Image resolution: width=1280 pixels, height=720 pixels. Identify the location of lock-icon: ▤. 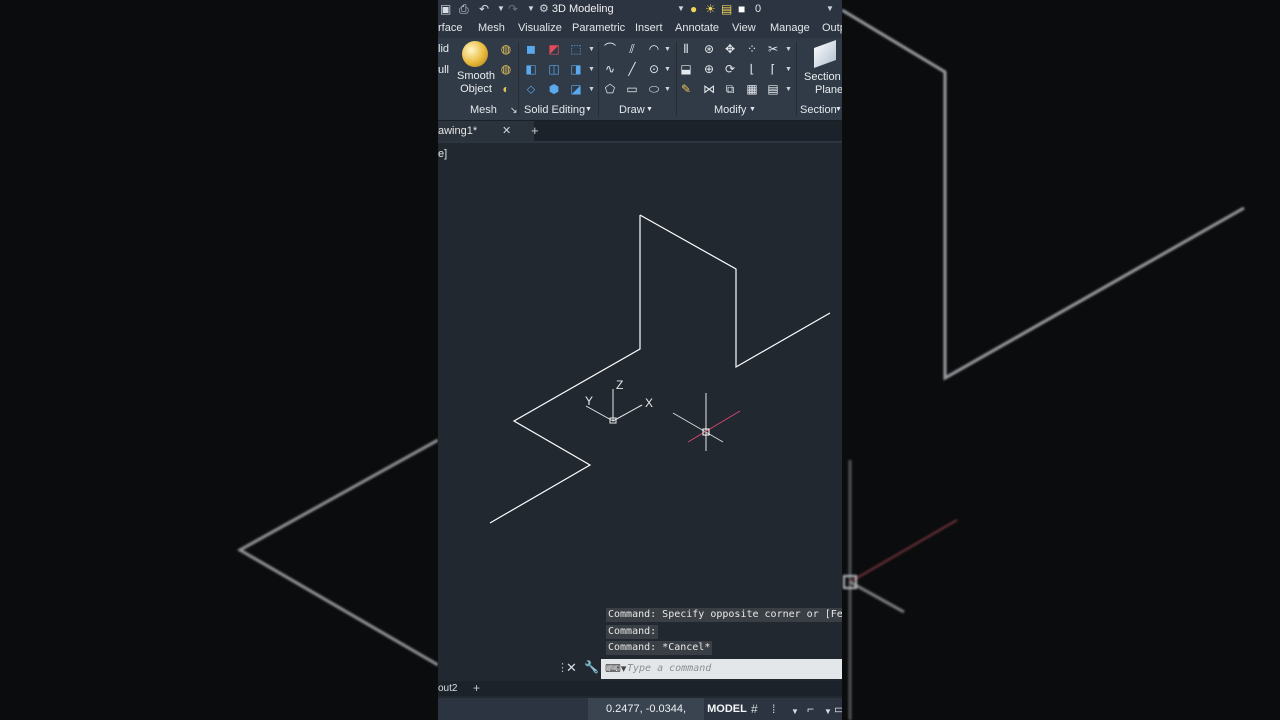
(726, 9).